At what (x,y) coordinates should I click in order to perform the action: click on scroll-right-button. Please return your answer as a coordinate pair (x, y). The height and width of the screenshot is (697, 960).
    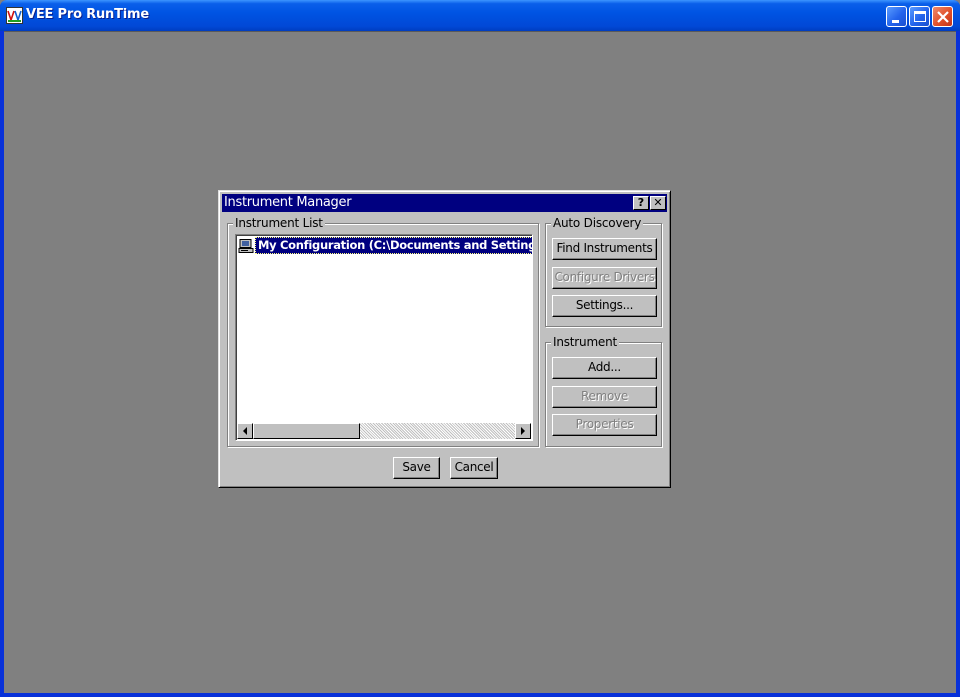
    Looking at the image, I should click on (523, 431).